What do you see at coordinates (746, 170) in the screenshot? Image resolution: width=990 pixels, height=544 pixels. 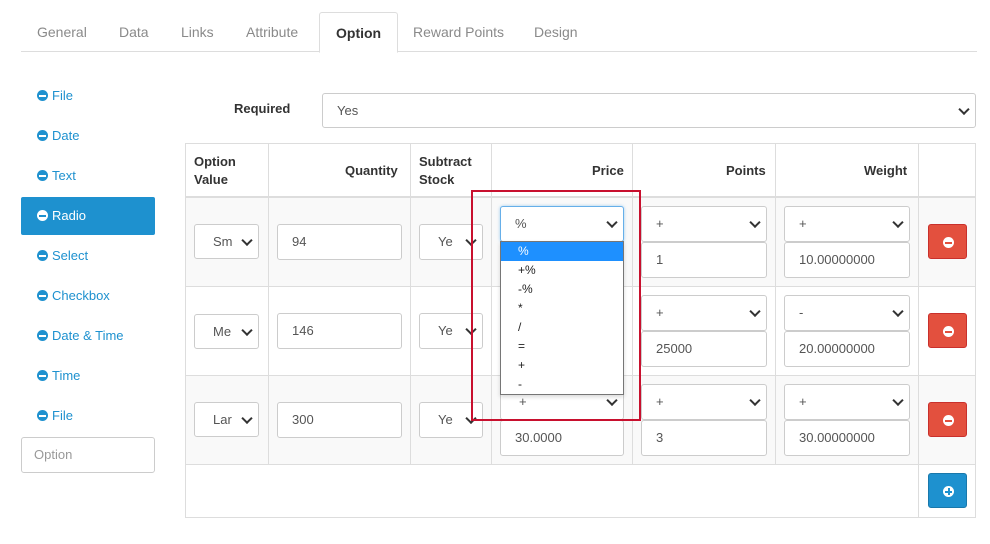 I see `header-points: Points` at bounding box center [746, 170].